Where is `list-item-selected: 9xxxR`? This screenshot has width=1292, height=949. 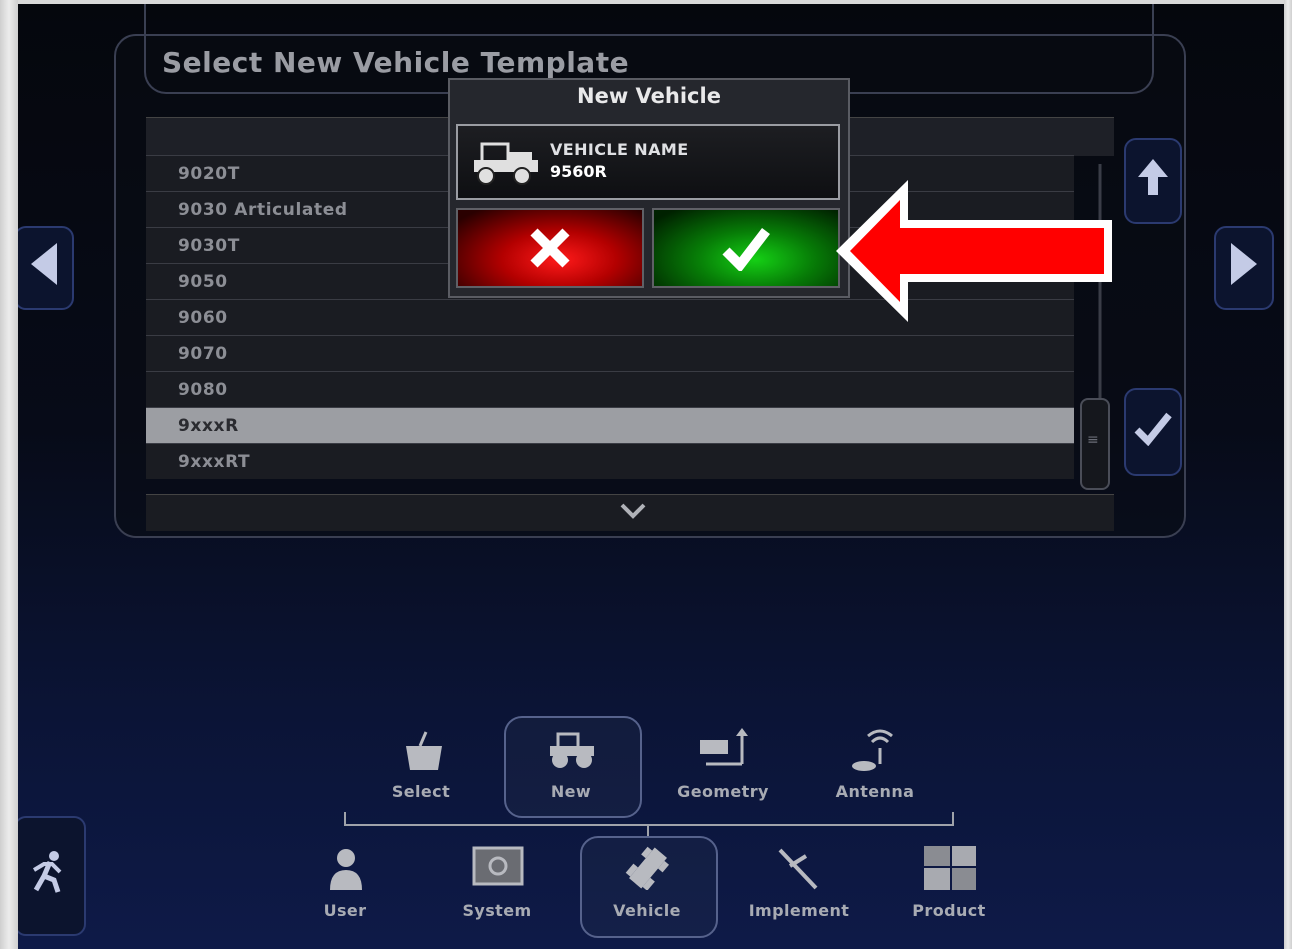
list-item-selected: 9xxxR is located at coordinates (610, 425).